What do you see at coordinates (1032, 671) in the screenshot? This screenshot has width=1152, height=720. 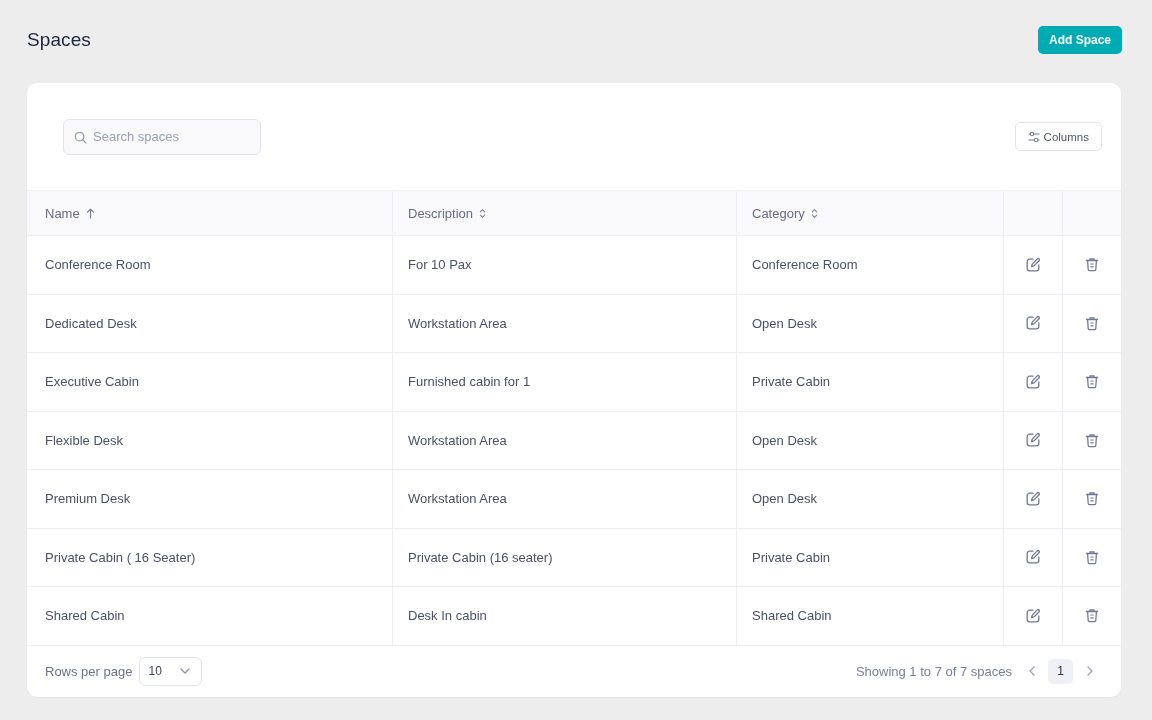 I see `chevron-left-icon` at bounding box center [1032, 671].